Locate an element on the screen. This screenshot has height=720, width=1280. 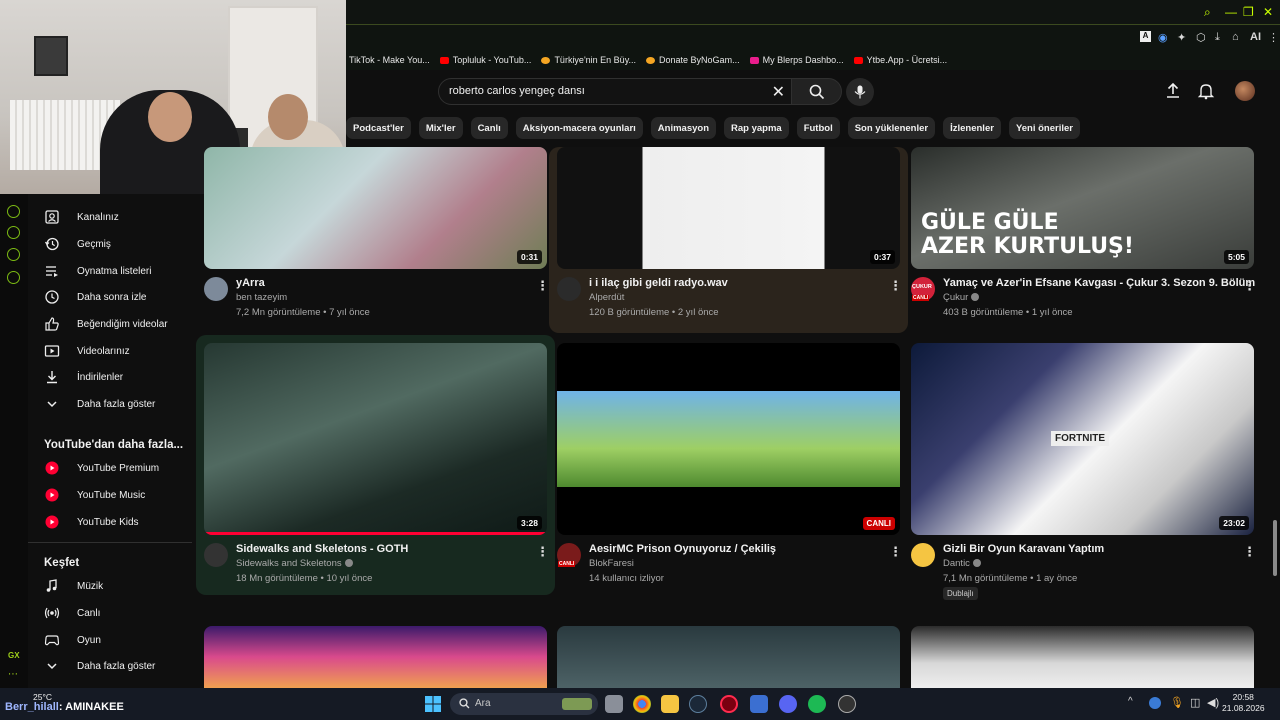
minimize-button: — is located at coordinates (1231, 12).